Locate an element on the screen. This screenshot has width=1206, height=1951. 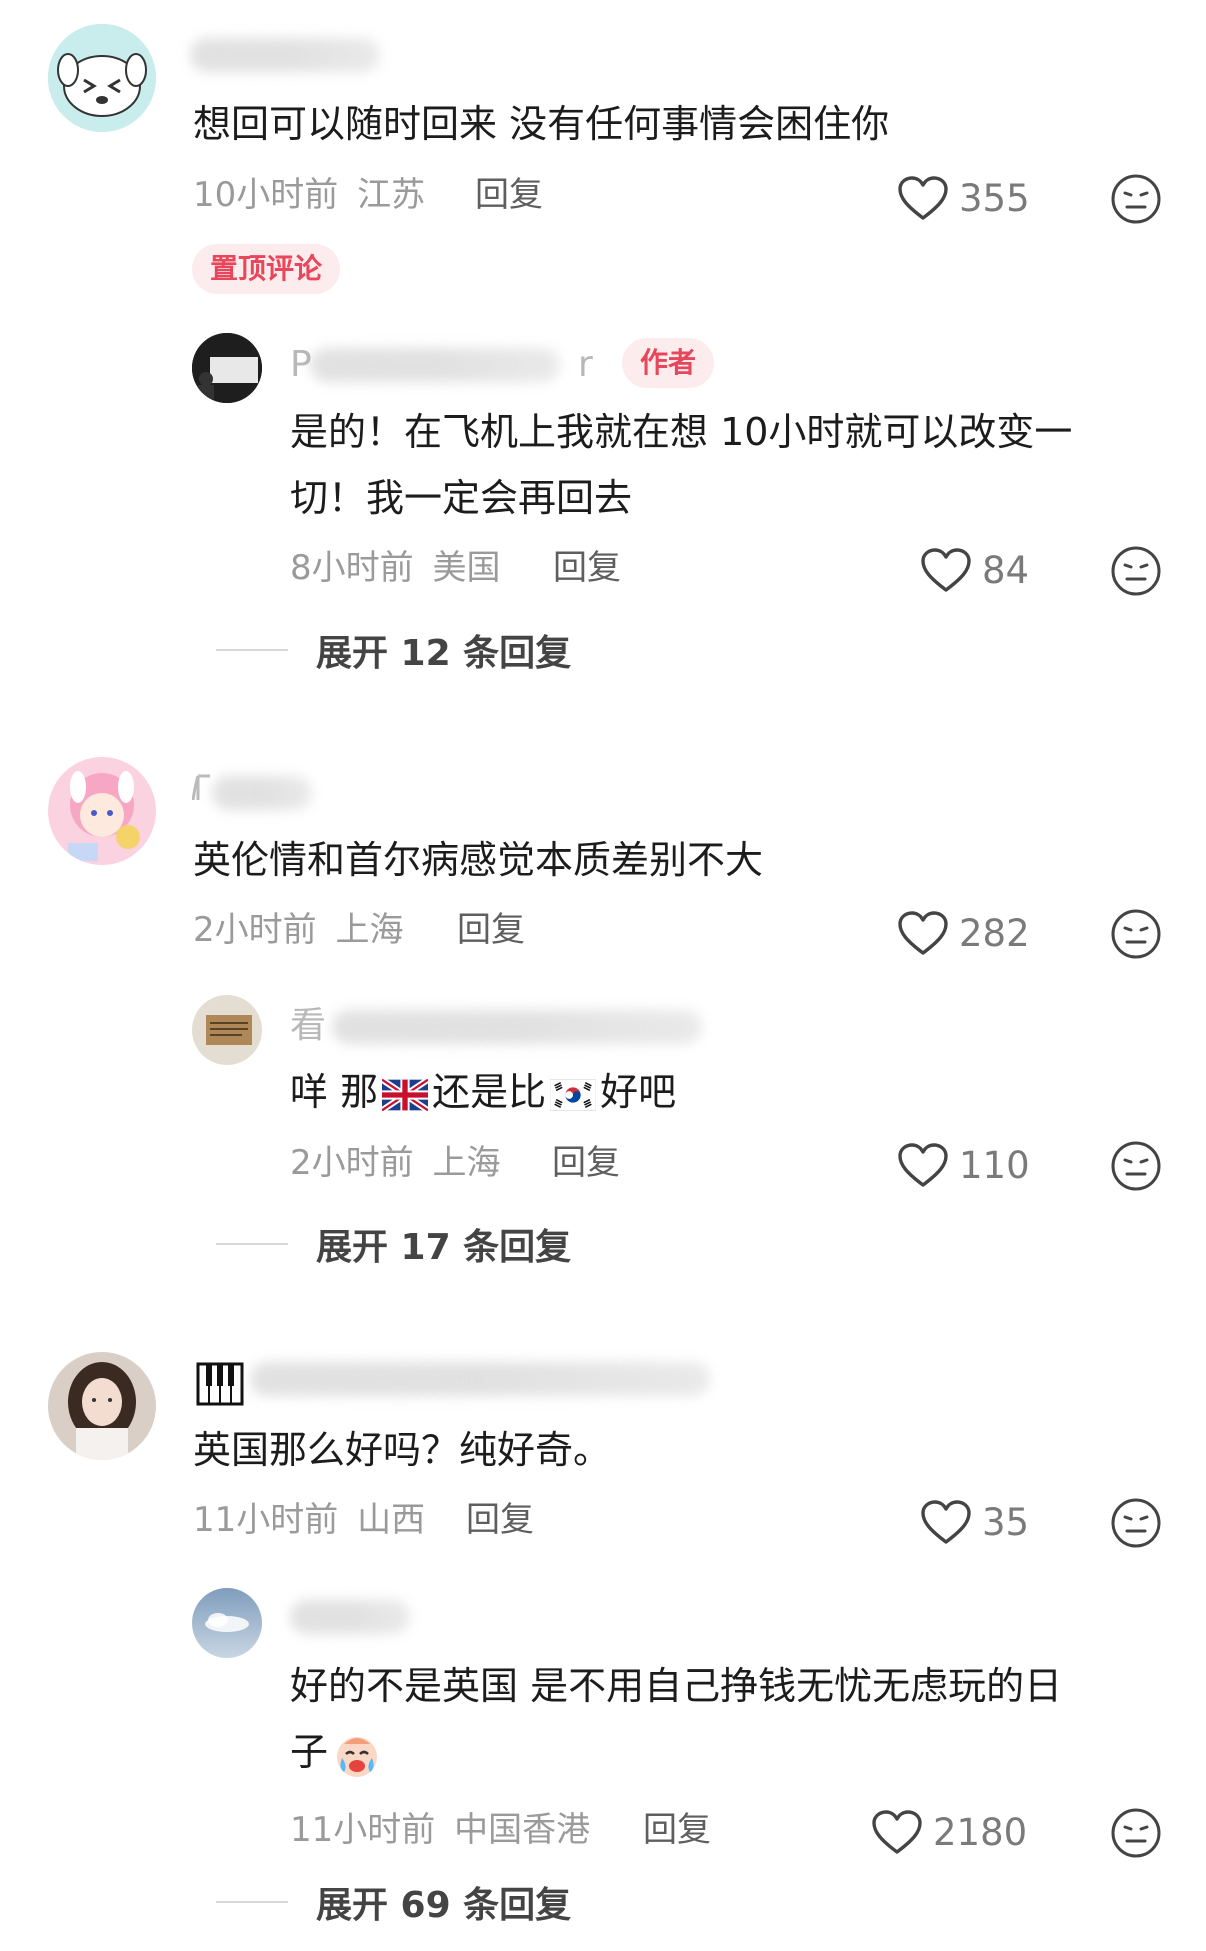
reply-text-part1: 咩 那 is located at coordinates (334, 1092).